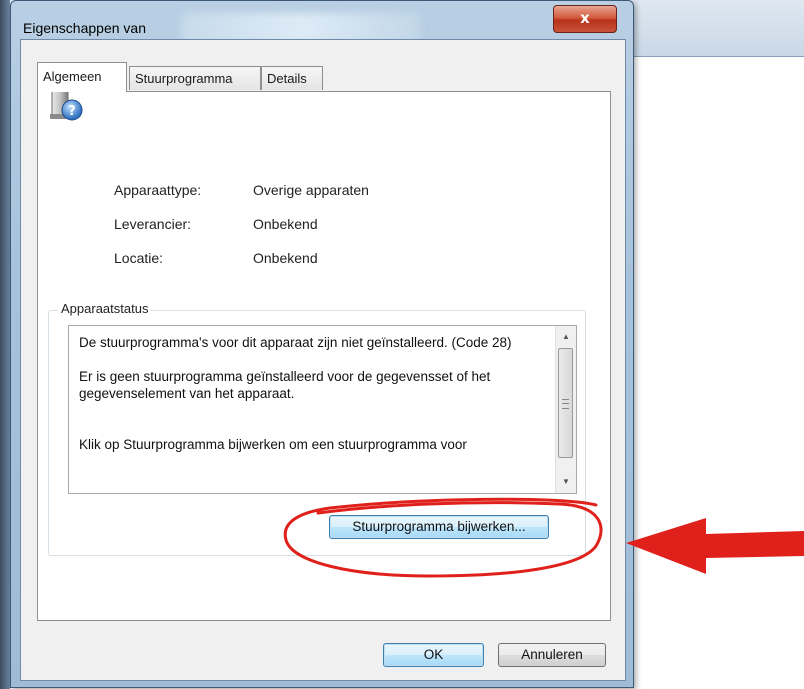  Describe the element at coordinates (105, 308) in the screenshot. I see `device-status-title: Apparaatstatus` at that location.